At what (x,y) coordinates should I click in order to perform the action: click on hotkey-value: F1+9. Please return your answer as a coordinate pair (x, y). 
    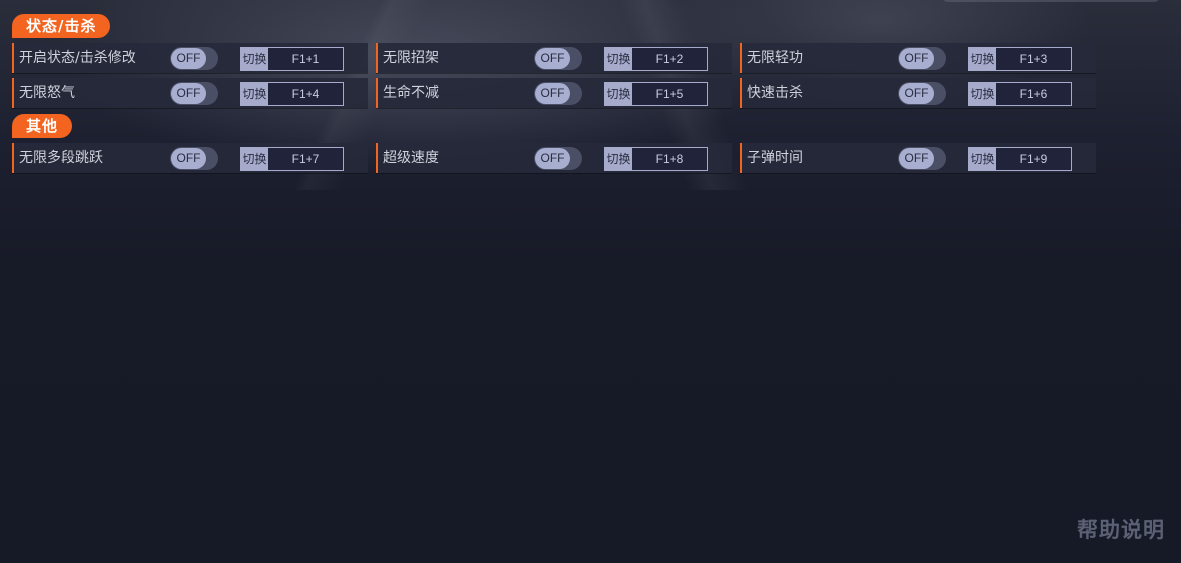
    Looking at the image, I should click on (1033, 159).